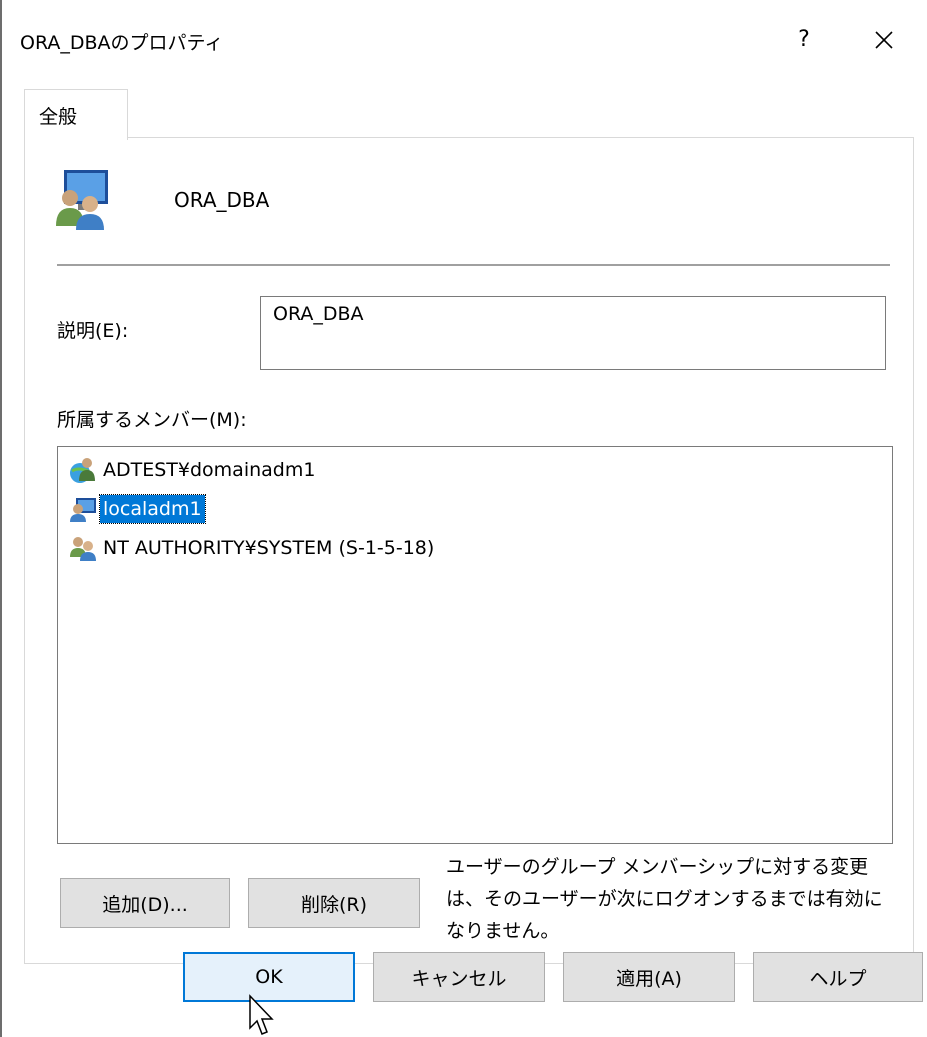 Image resolution: width=927 pixels, height=1037 pixels. I want to click on title-bar: ORA_DBAのプロパティ ?, so click(464, 44).